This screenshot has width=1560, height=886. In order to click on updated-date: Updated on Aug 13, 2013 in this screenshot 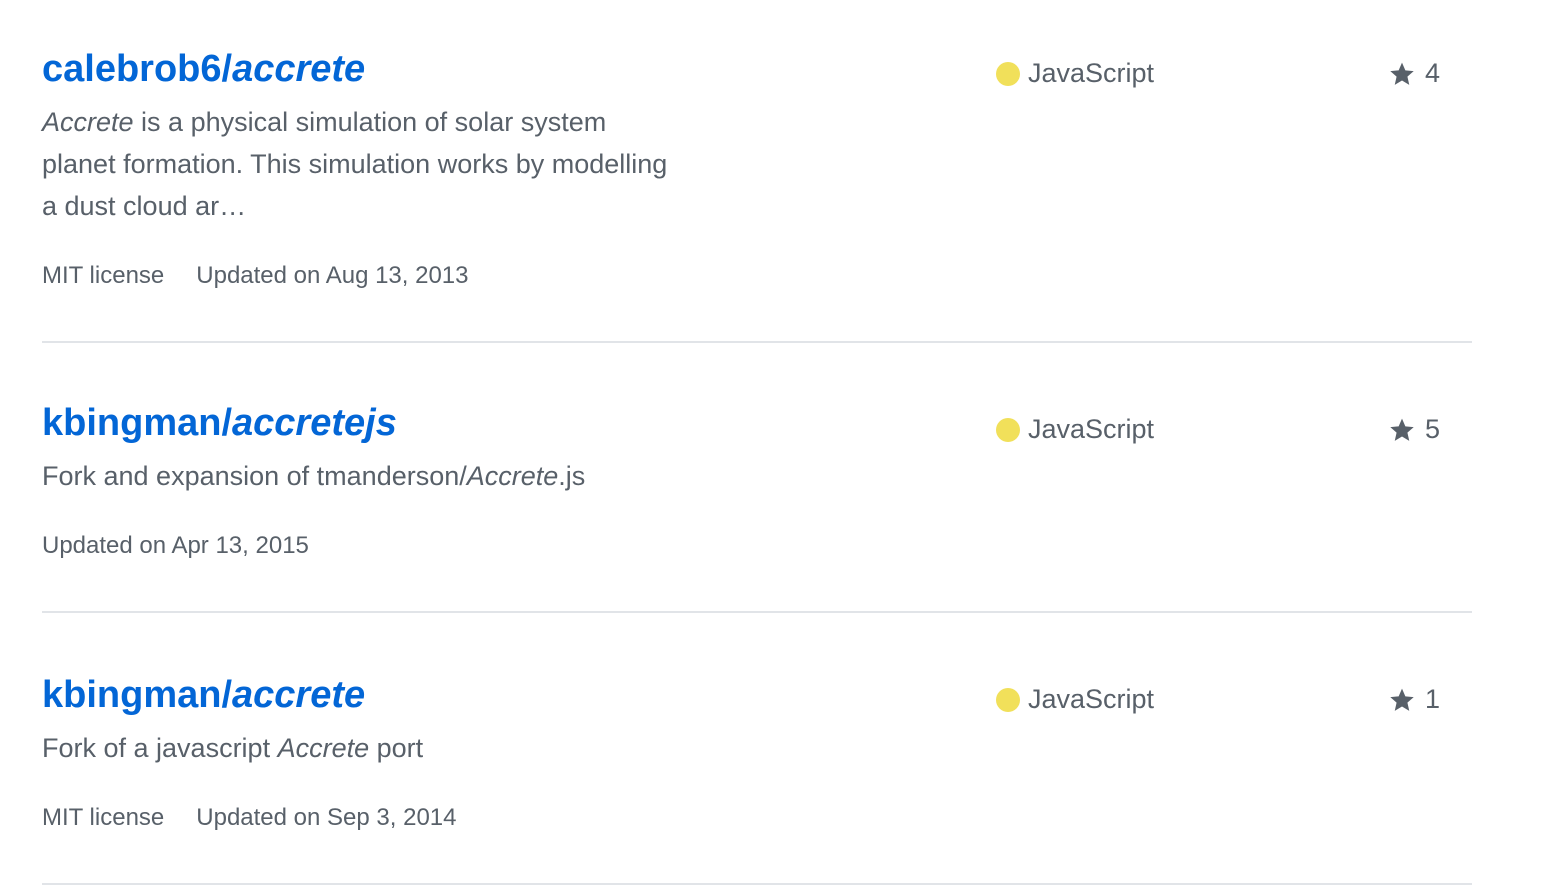, I will do `click(332, 275)`.